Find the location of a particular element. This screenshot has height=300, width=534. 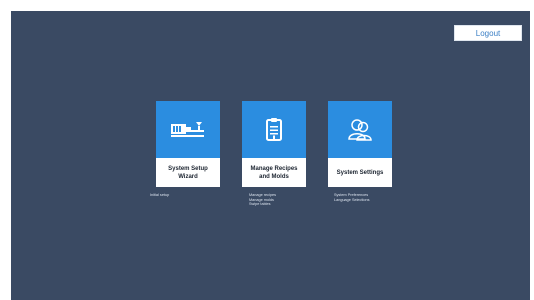

tile-description: Initial setup is located at coordinates (159, 195).